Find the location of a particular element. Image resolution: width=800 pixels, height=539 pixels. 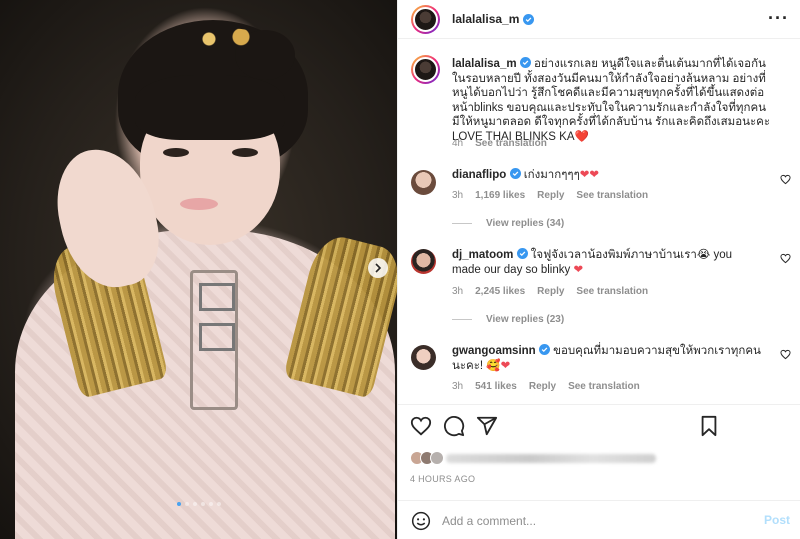

view-replies-button: View replies (34) is located at coordinates (508, 223).